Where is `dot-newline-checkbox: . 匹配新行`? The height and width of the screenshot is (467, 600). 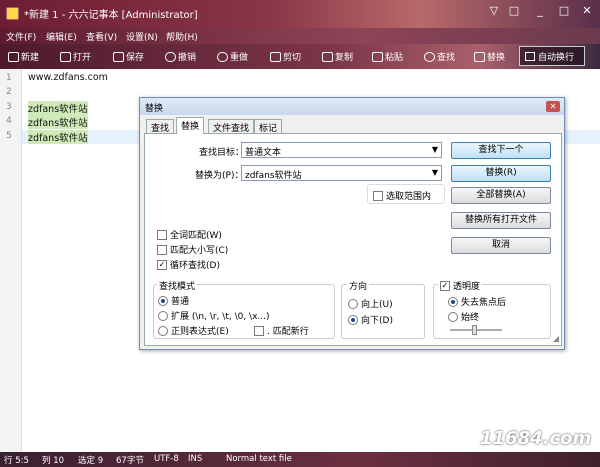 dot-newline-checkbox: . 匹配新行 is located at coordinates (281, 330).